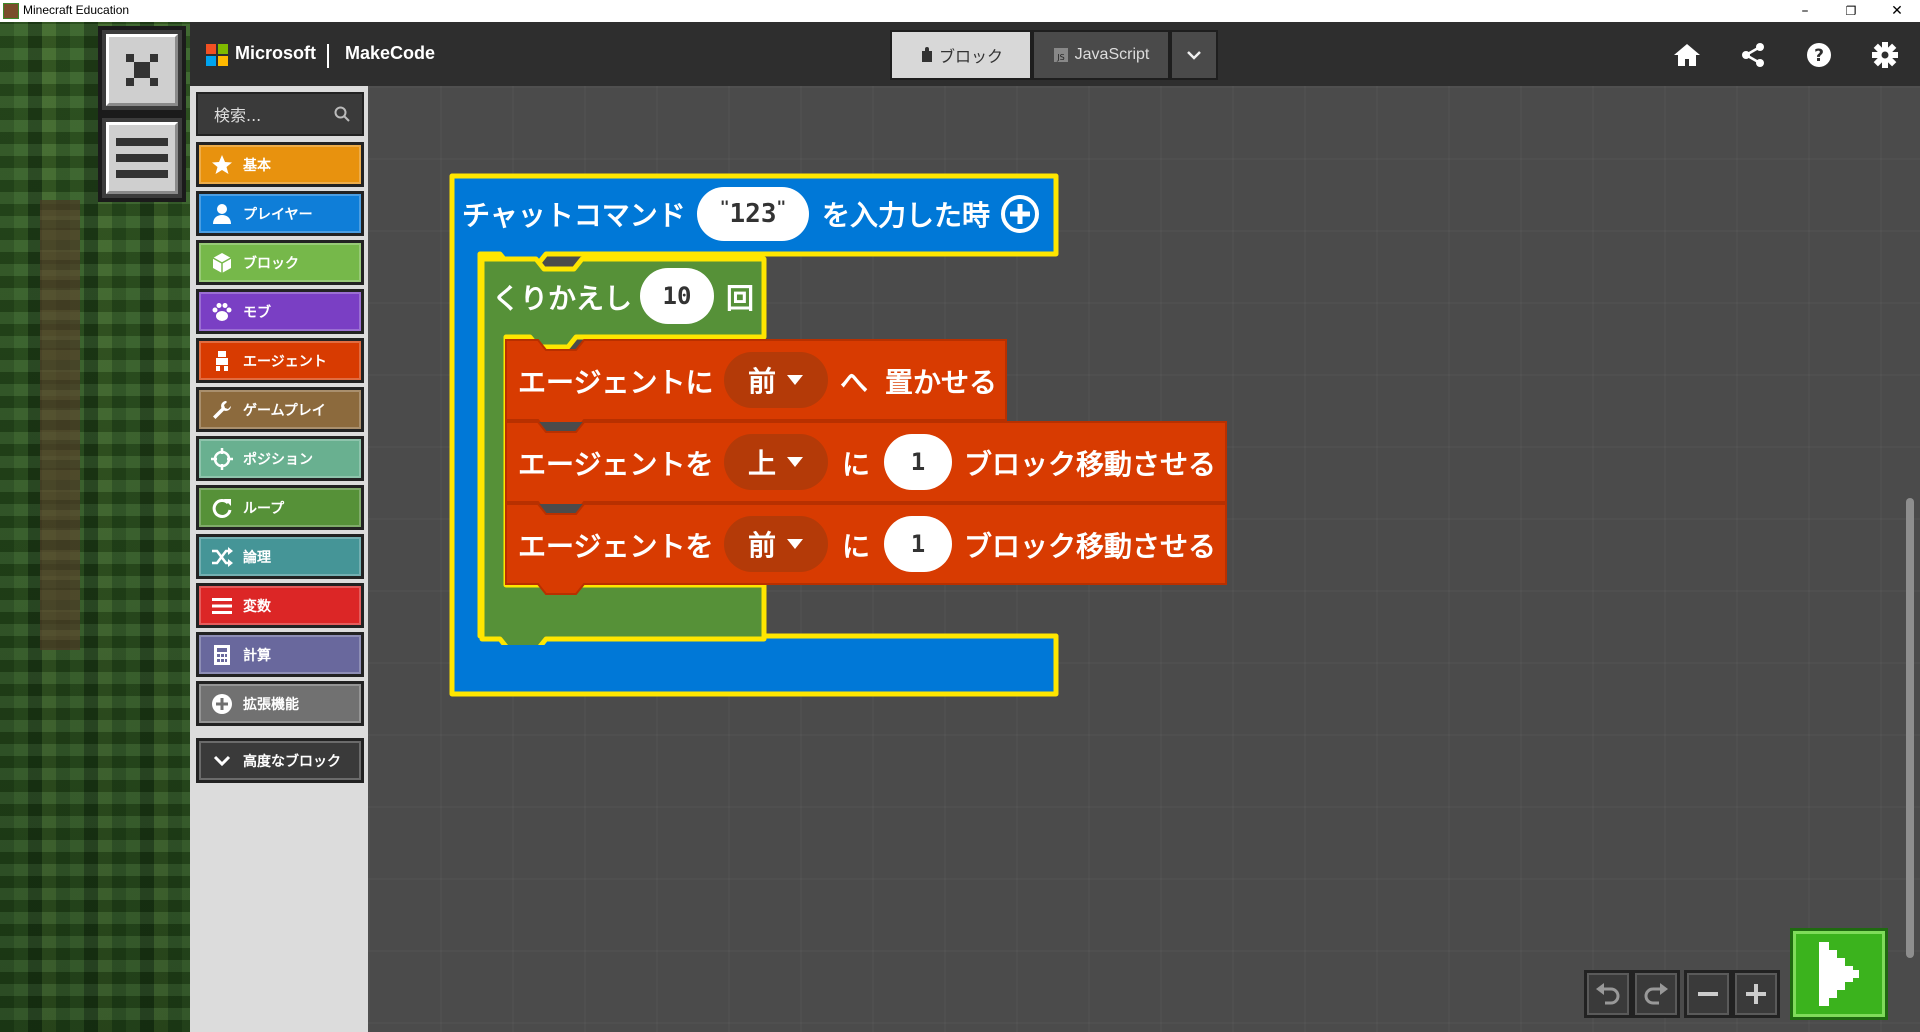  I want to click on hamburger-icon, so click(142, 158).